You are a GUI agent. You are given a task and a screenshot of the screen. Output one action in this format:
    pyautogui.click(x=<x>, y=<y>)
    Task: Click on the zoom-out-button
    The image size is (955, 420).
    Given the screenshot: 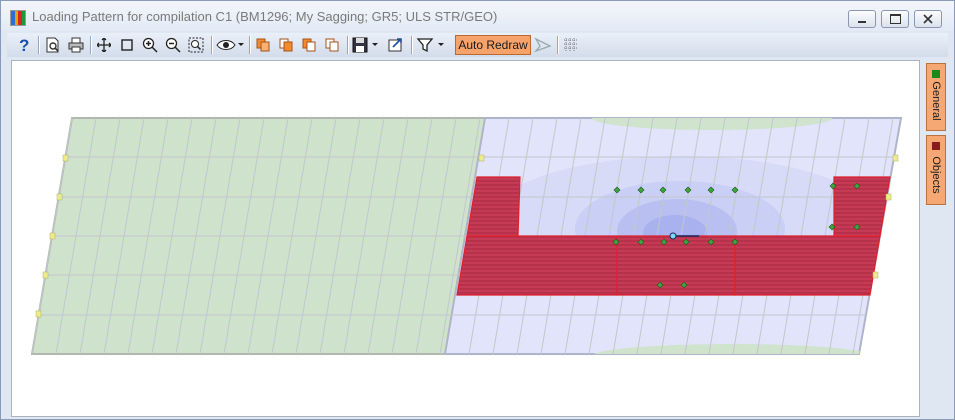 What is the action you would take?
    pyautogui.click(x=173, y=45)
    